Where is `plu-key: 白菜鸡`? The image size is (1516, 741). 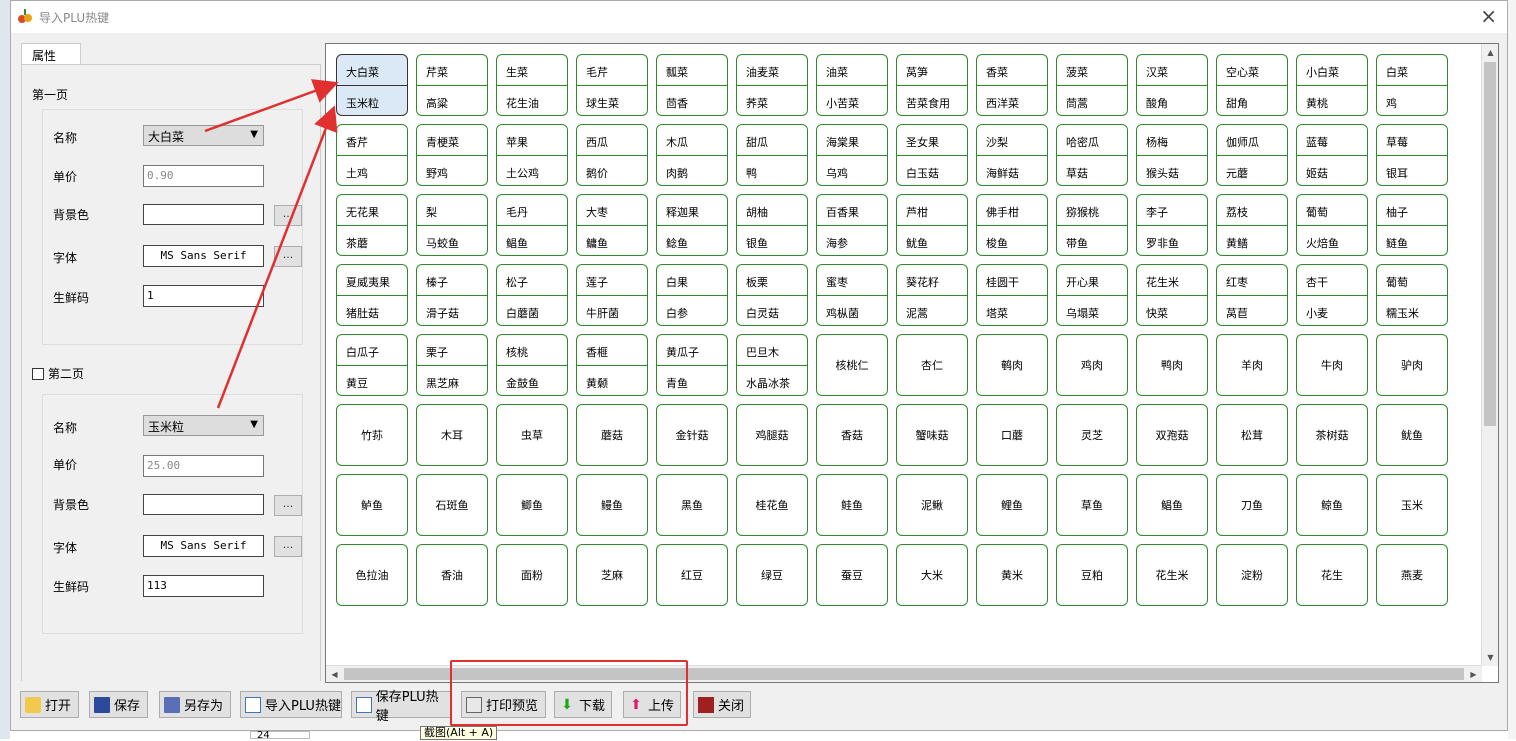
plu-key: 白菜鸡 is located at coordinates (1412, 85).